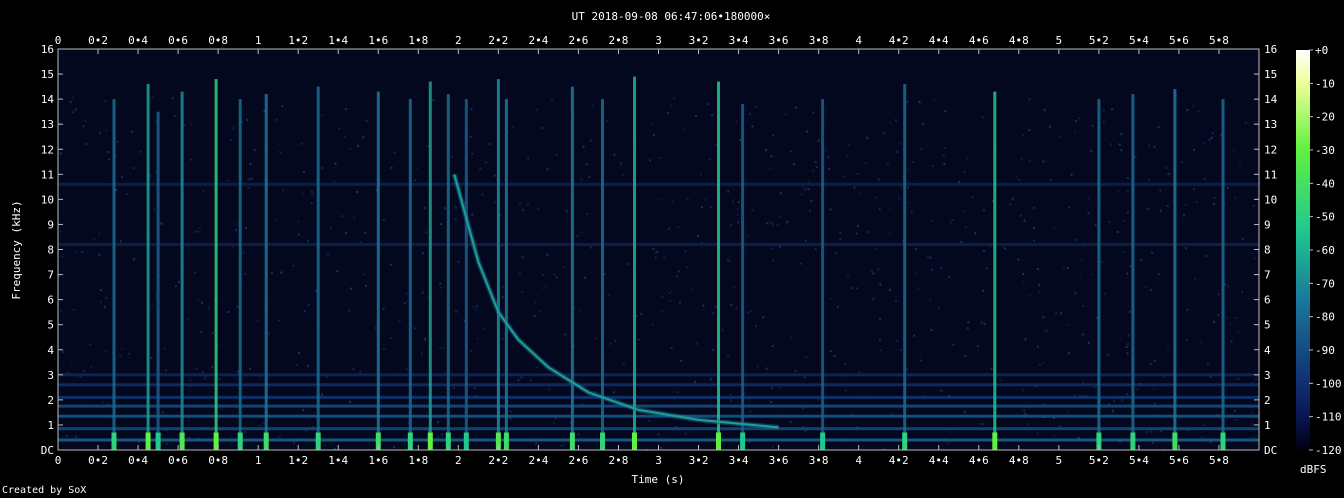 This screenshot has height=498, width=1344. Describe the element at coordinates (699, 460) in the screenshot. I see `x-tick-label-bottom: 3•2` at that location.